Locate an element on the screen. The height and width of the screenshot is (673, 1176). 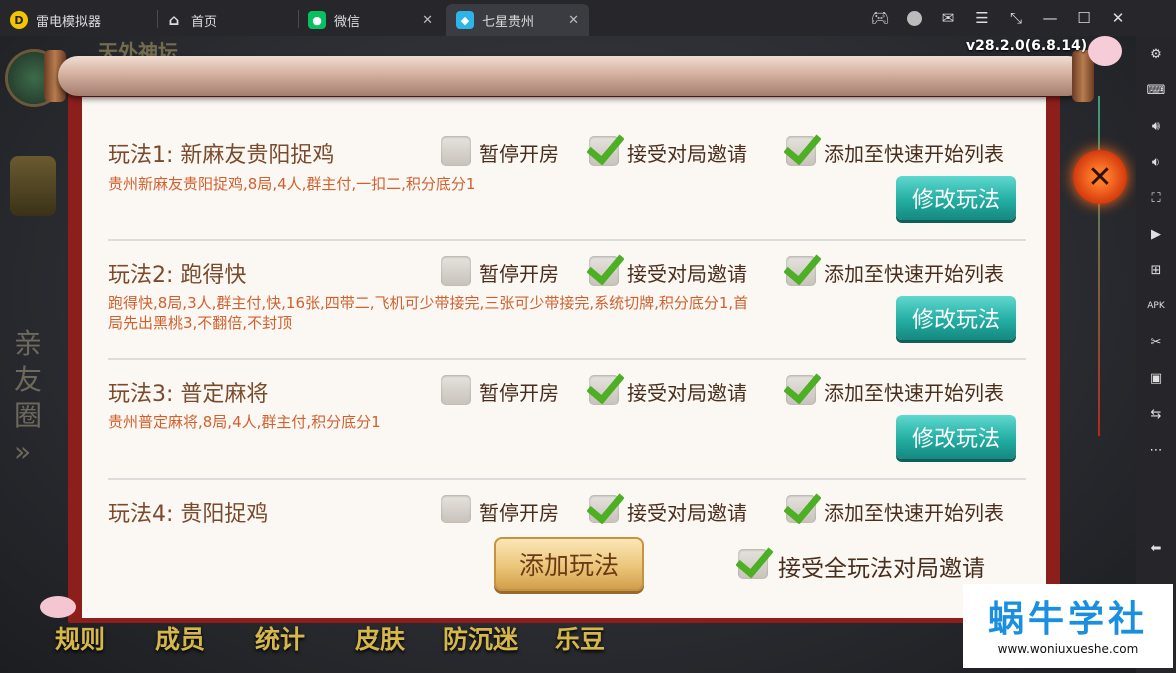
menu-icon: ☰ is located at coordinates (982, 18).